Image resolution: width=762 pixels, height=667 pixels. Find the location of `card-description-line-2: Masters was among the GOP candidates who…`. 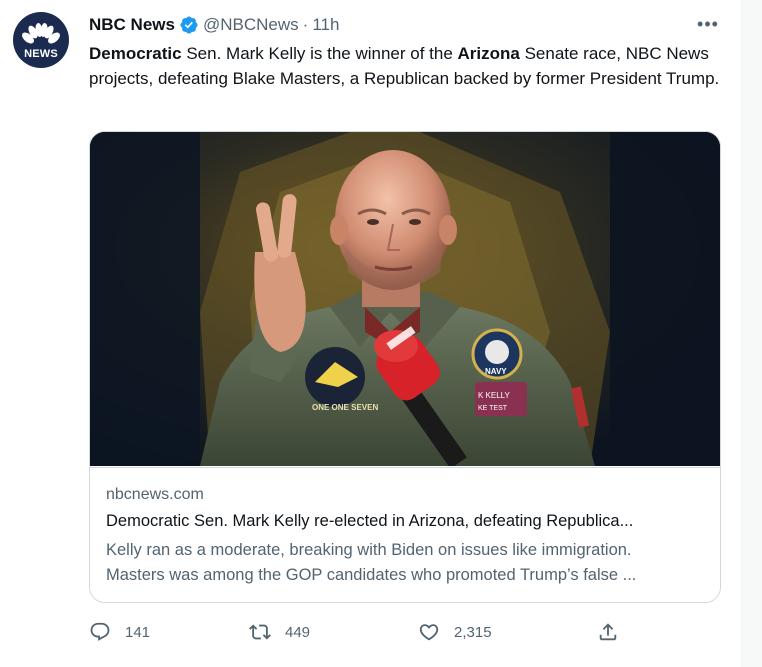

card-description-line-2: Masters was among the GOP candidates who… is located at coordinates (371, 575).